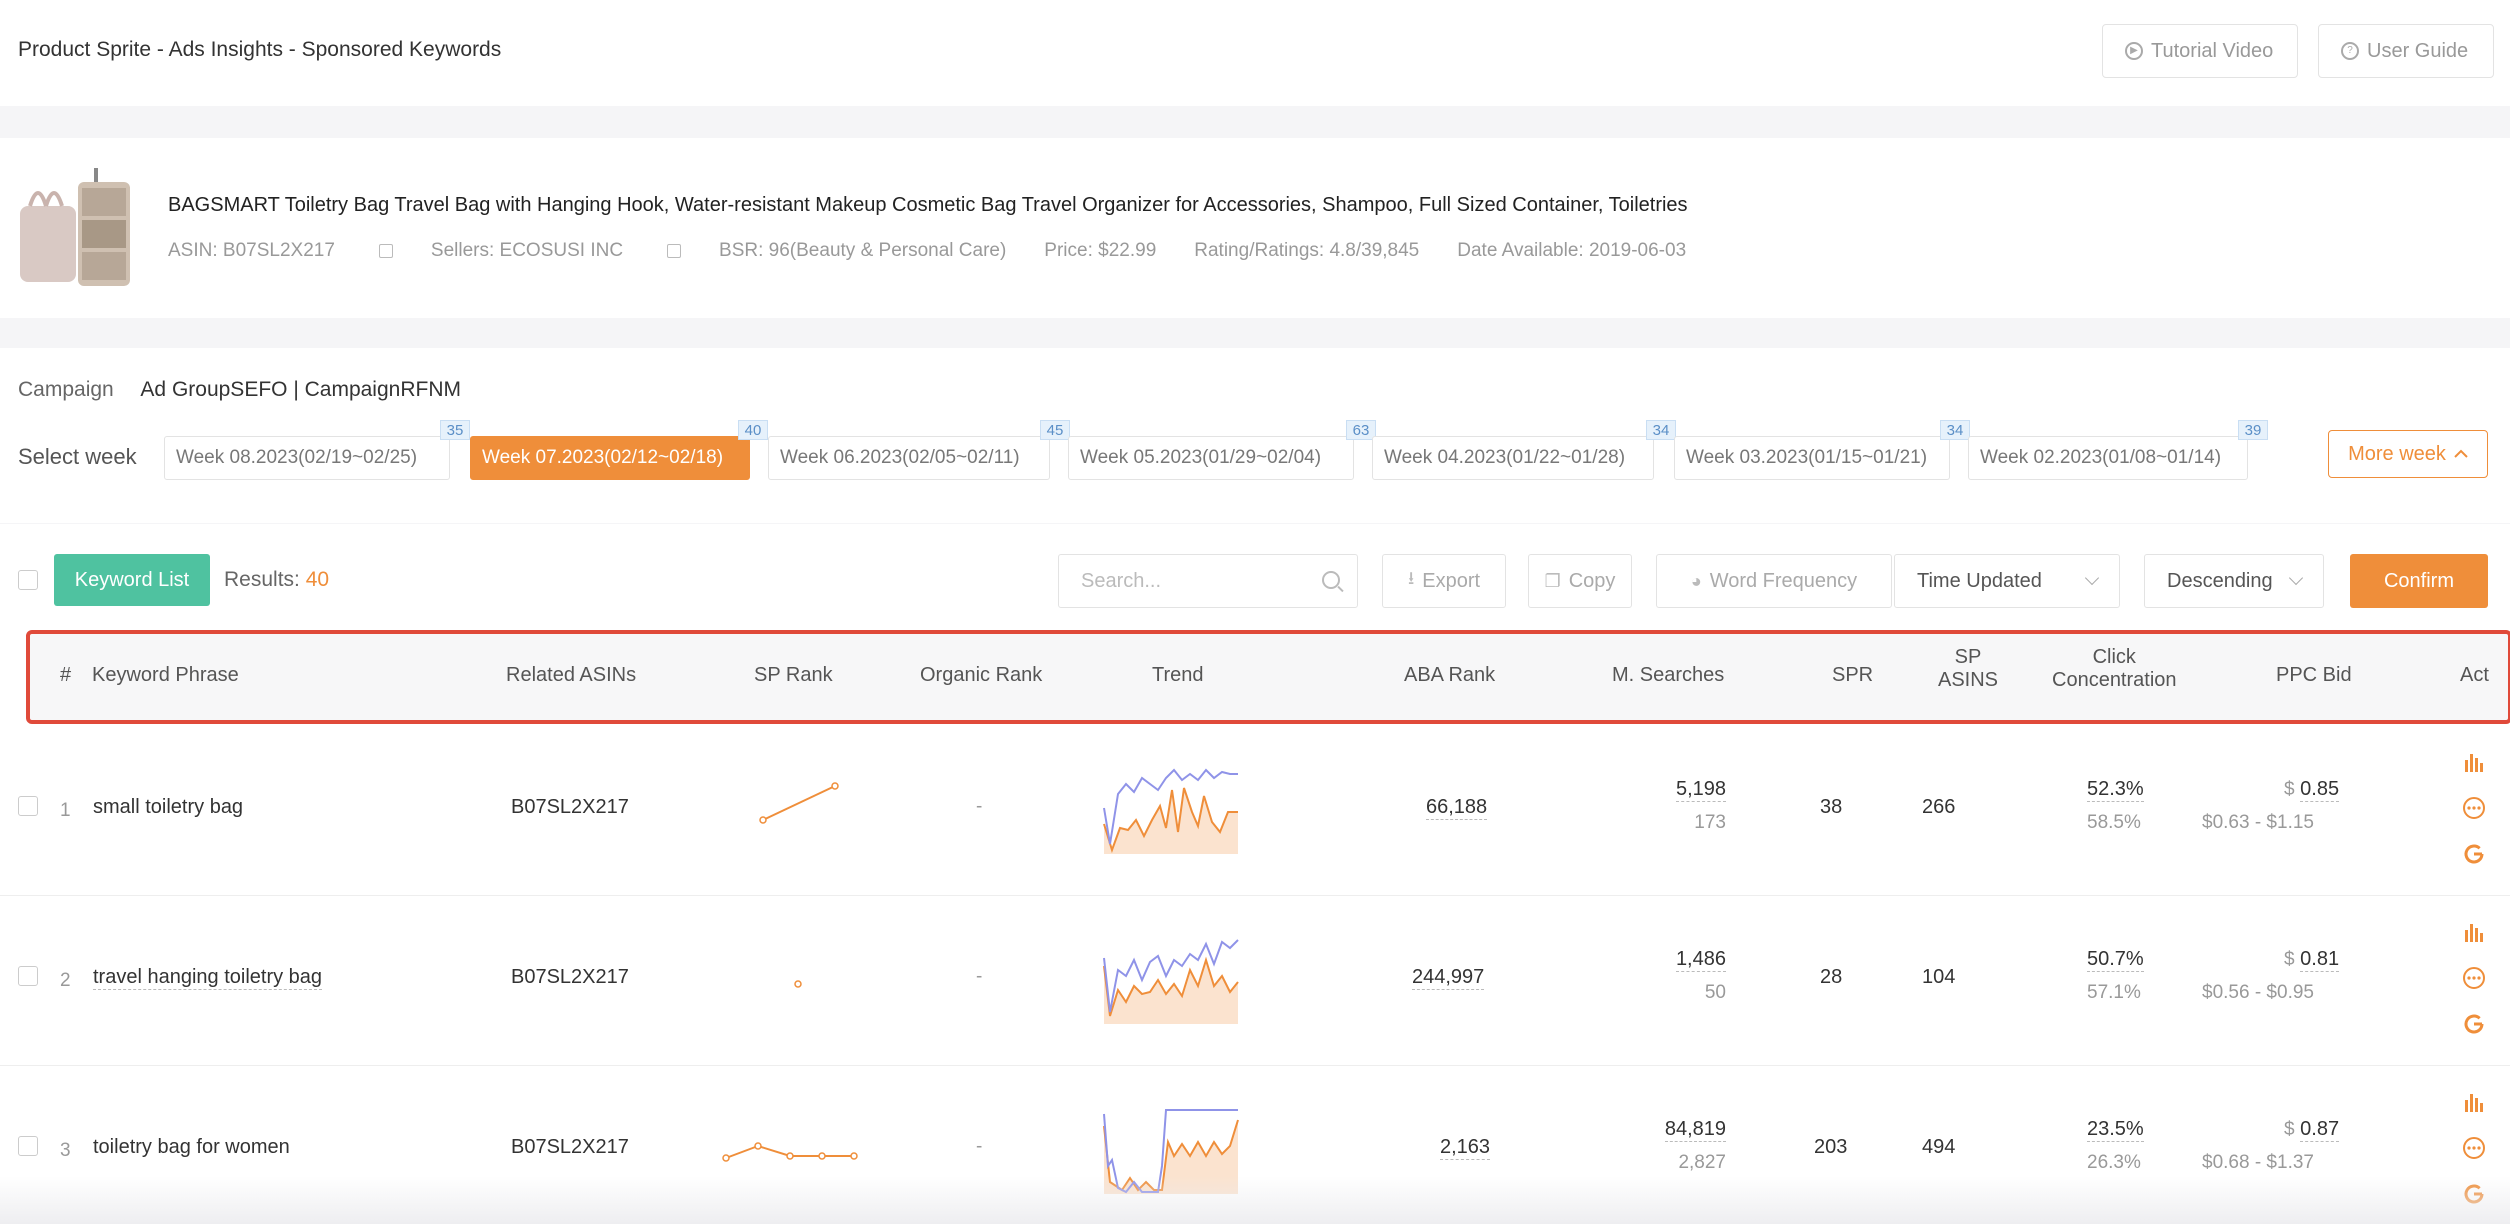 The image size is (2510, 1224). I want to click on week-option: Week 08.2023(02/19~02/25), so click(307, 458).